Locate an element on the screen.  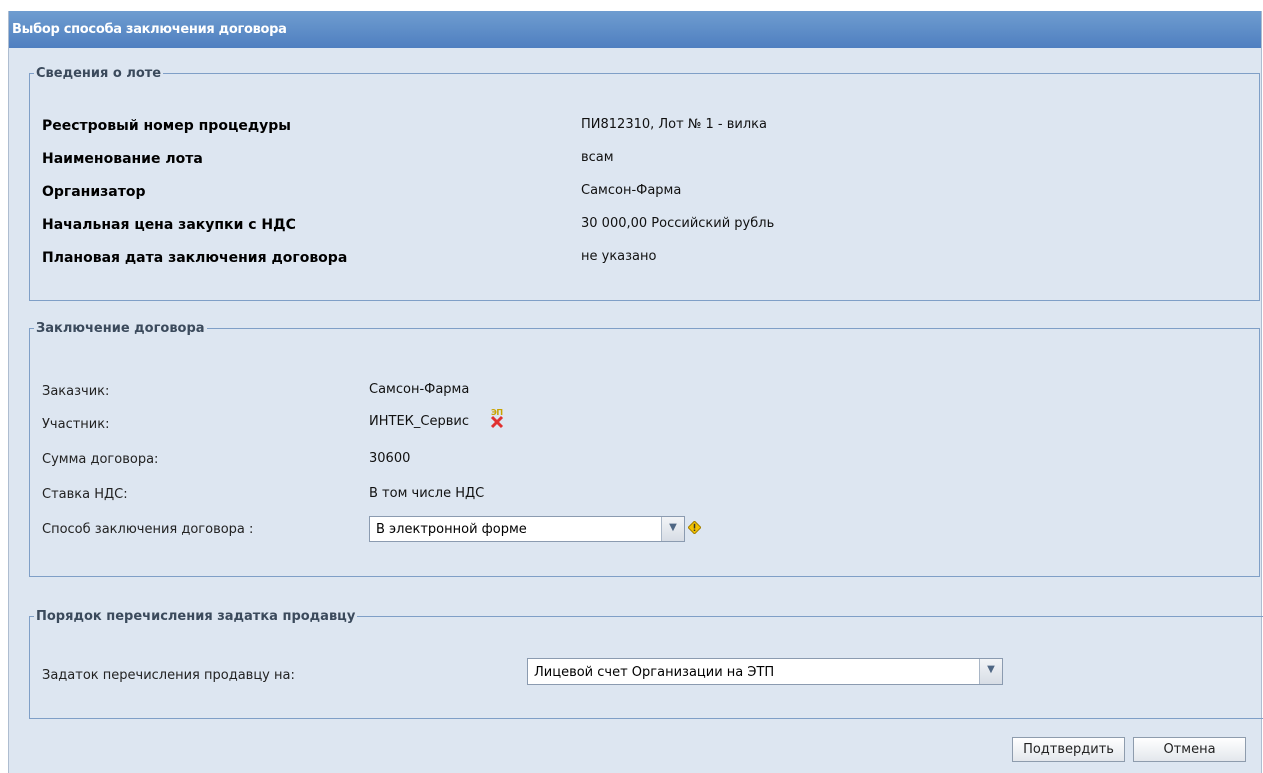
vat-rate-value: В том числе НДС is located at coordinates (427, 493).